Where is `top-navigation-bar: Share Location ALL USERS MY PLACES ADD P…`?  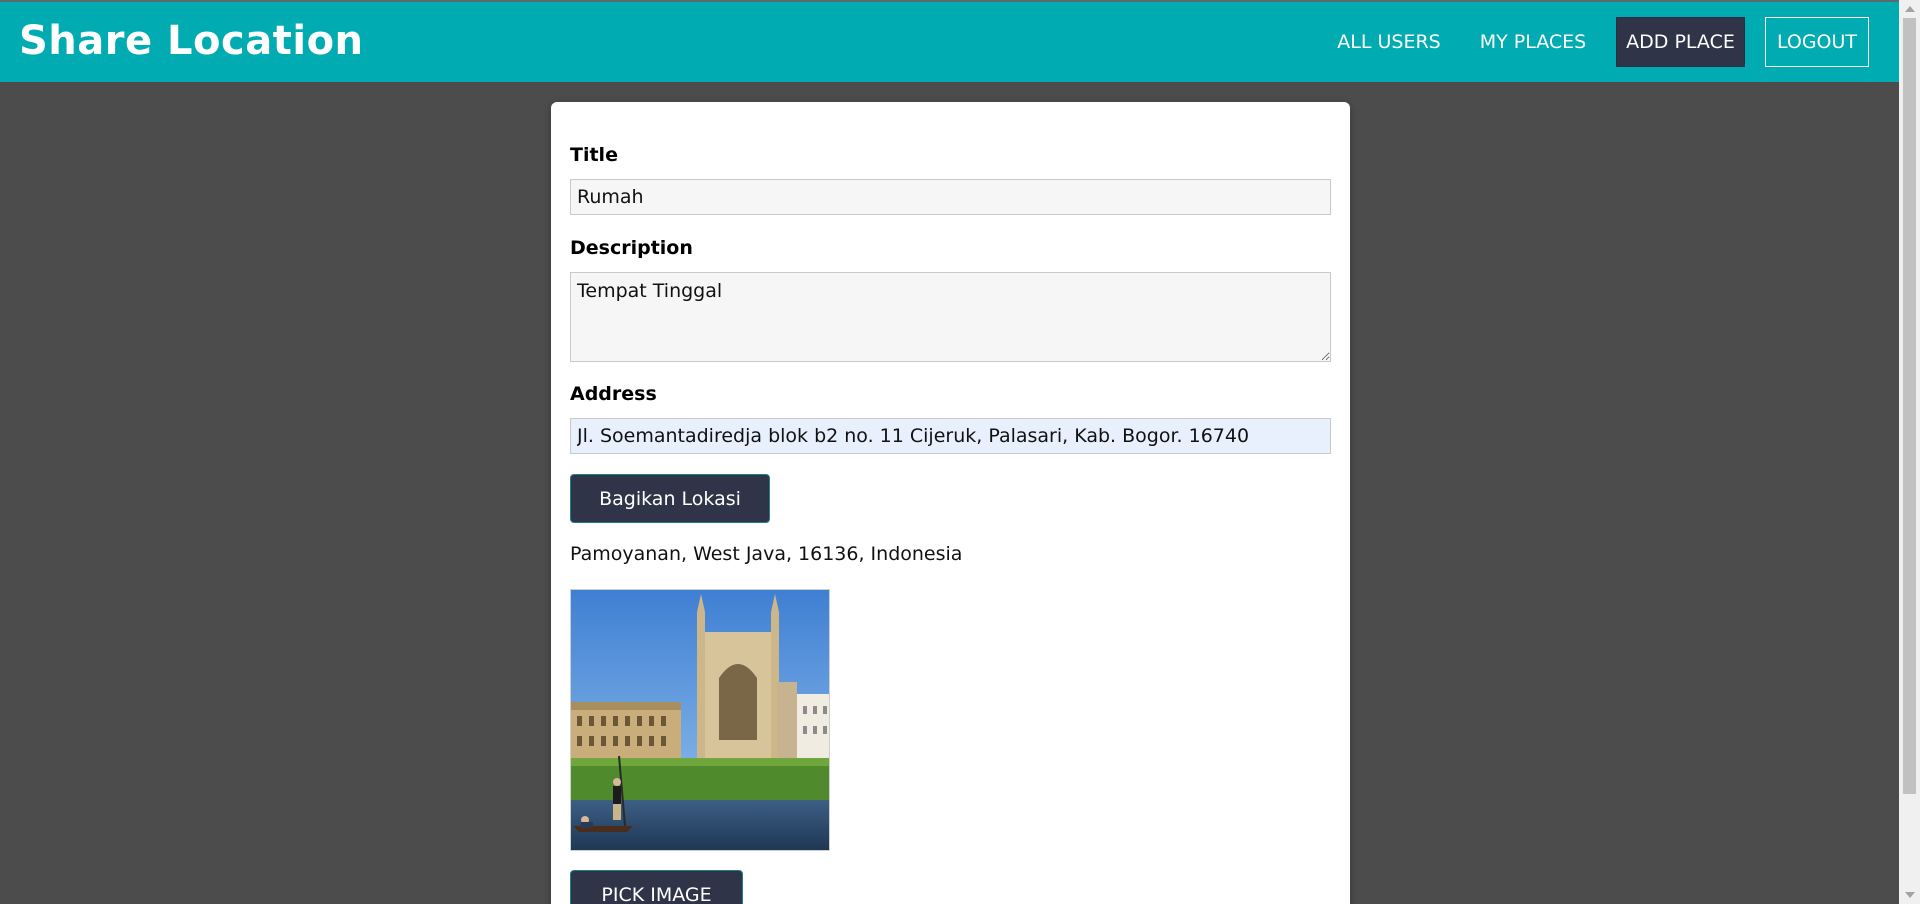 top-navigation-bar: Share Location ALL USERS MY PLACES ADD P… is located at coordinates (949, 41).